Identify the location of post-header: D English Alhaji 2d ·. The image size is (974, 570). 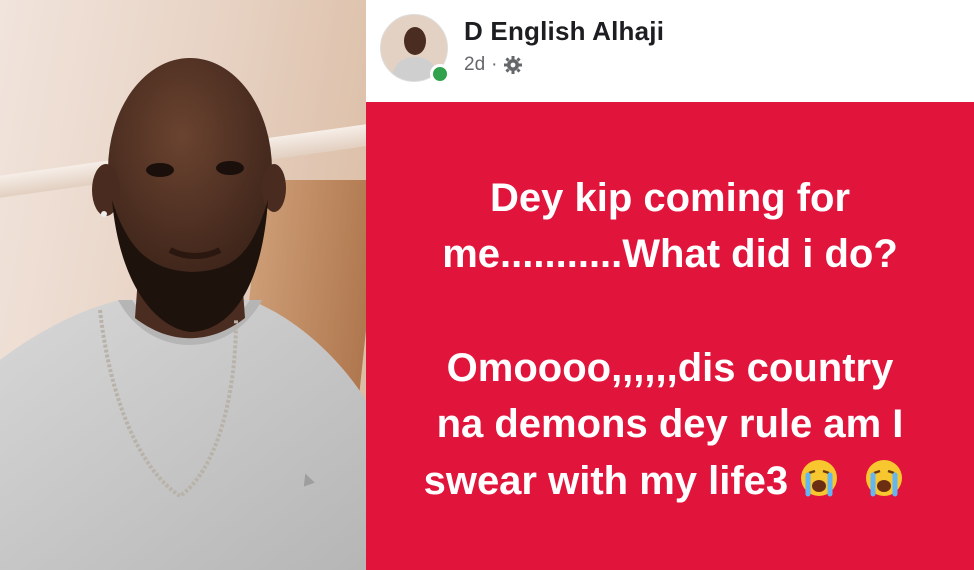
(670, 51).